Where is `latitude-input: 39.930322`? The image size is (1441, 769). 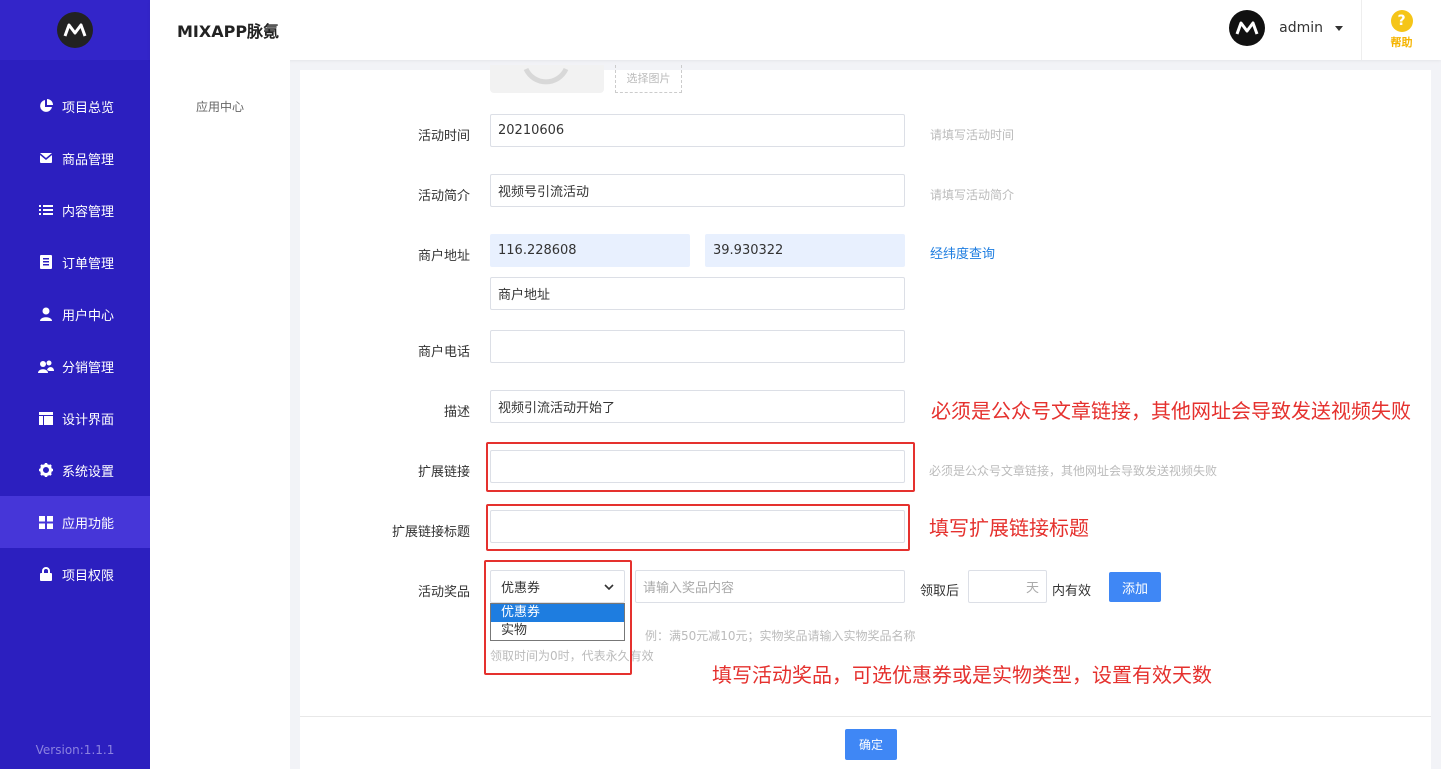
latitude-input: 39.930322 is located at coordinates (805, 250).